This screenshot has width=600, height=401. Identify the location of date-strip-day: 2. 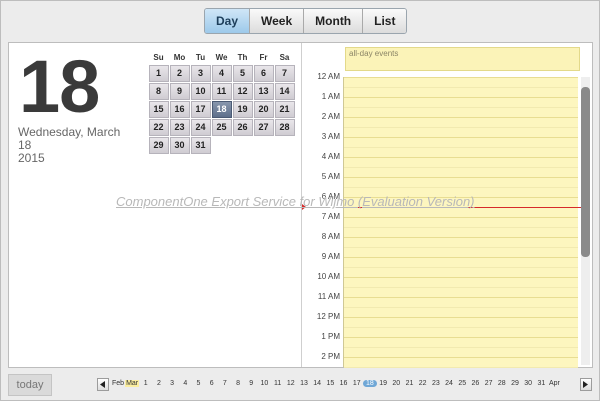
(158, 383).